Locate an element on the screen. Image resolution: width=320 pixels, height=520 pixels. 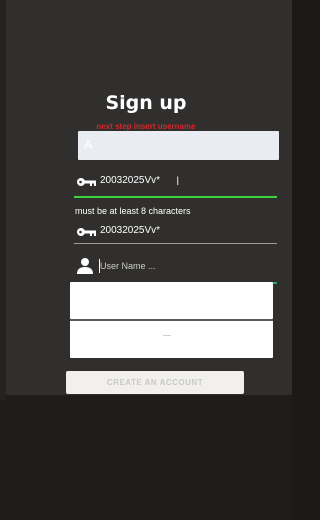
confirm-password-field: 20032025Vv* is located at coordinates (175, 232).